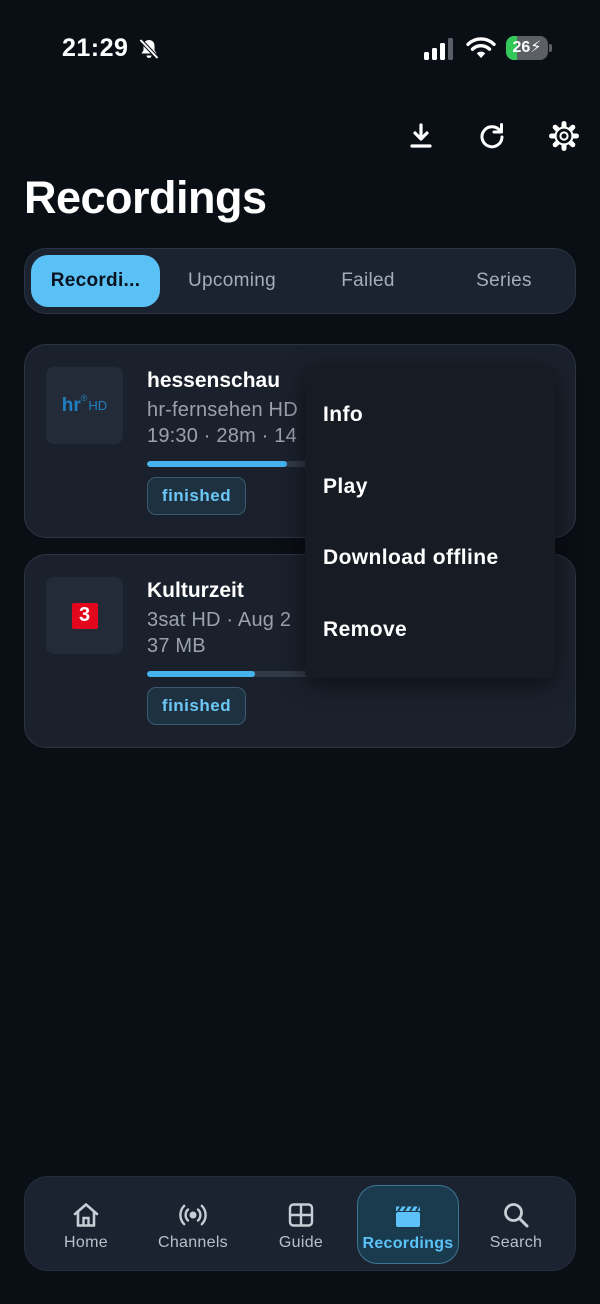 The height and width of the screenshot is (1304, 600). What do you see at coordinates (149, 49) in the screenshot?
I see `bell-slash-icon` at bounding box center [149, 49].